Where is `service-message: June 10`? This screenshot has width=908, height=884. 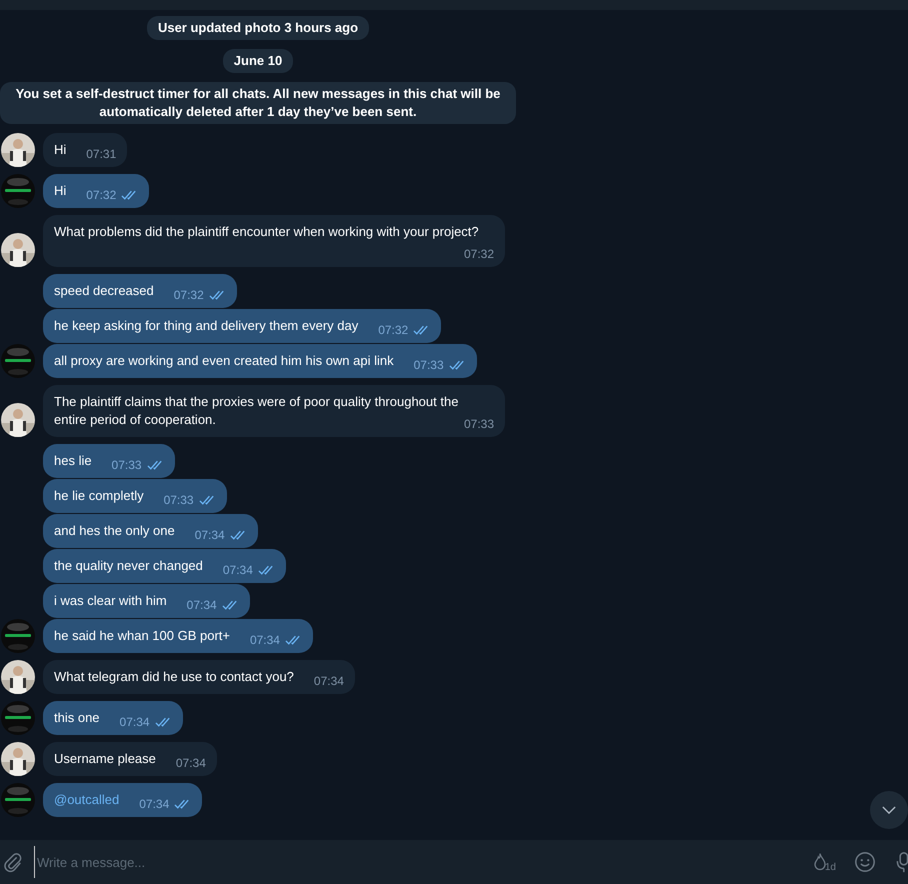 service-message: June 10 is located at coordinates (258, 61).